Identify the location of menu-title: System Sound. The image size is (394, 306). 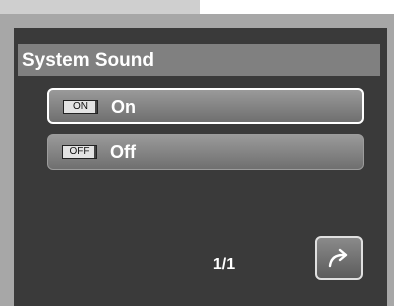
(88, 60).